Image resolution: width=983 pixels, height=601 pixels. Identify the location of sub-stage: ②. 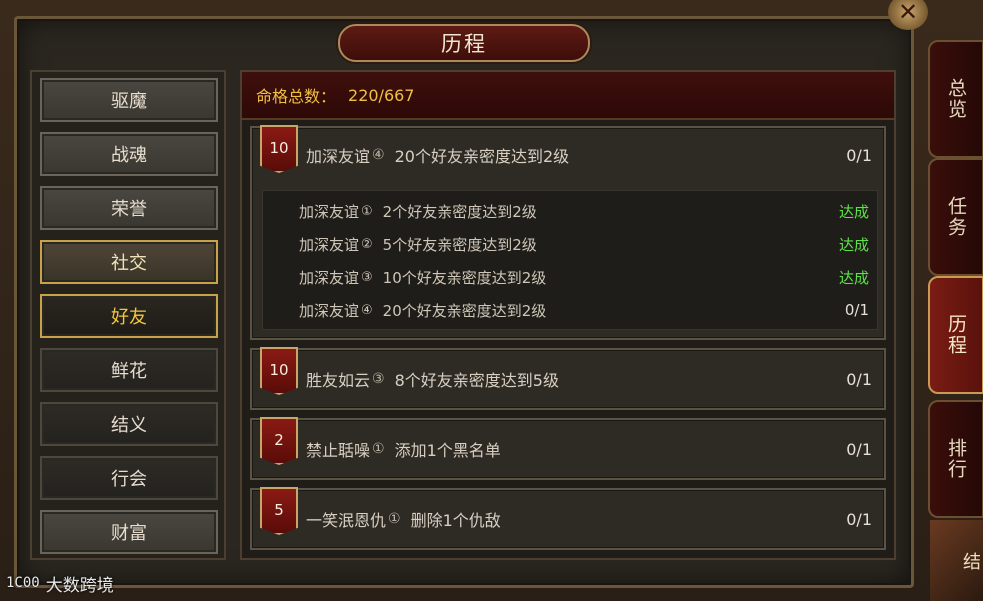
(367, 244).